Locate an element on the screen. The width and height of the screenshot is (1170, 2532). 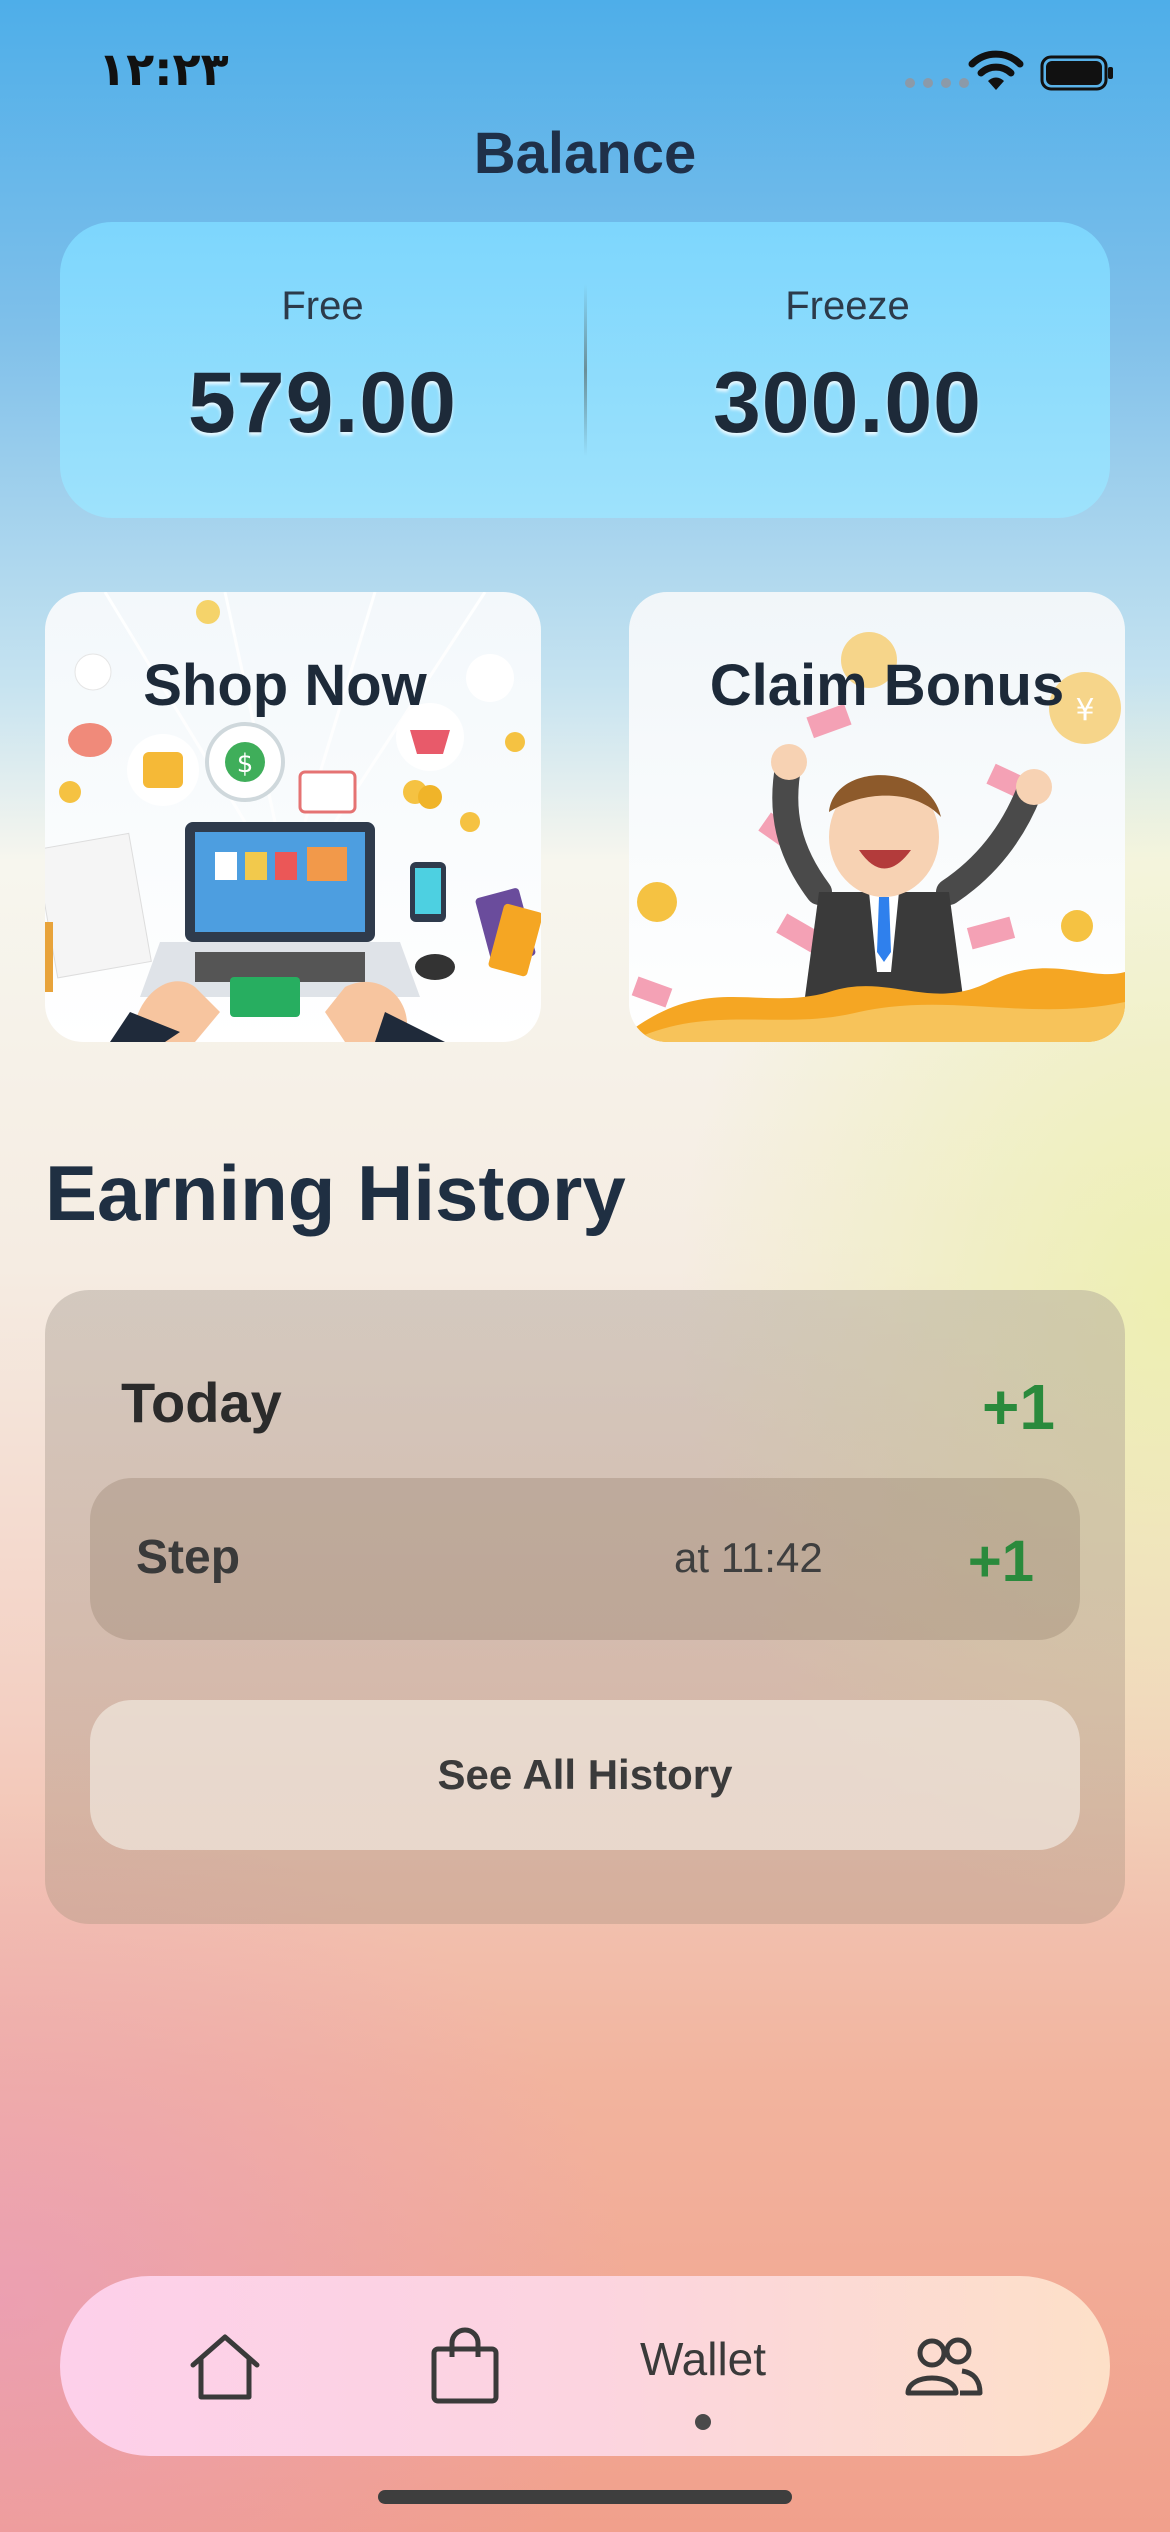
tab-shop is located at coordinates (465, 2366).